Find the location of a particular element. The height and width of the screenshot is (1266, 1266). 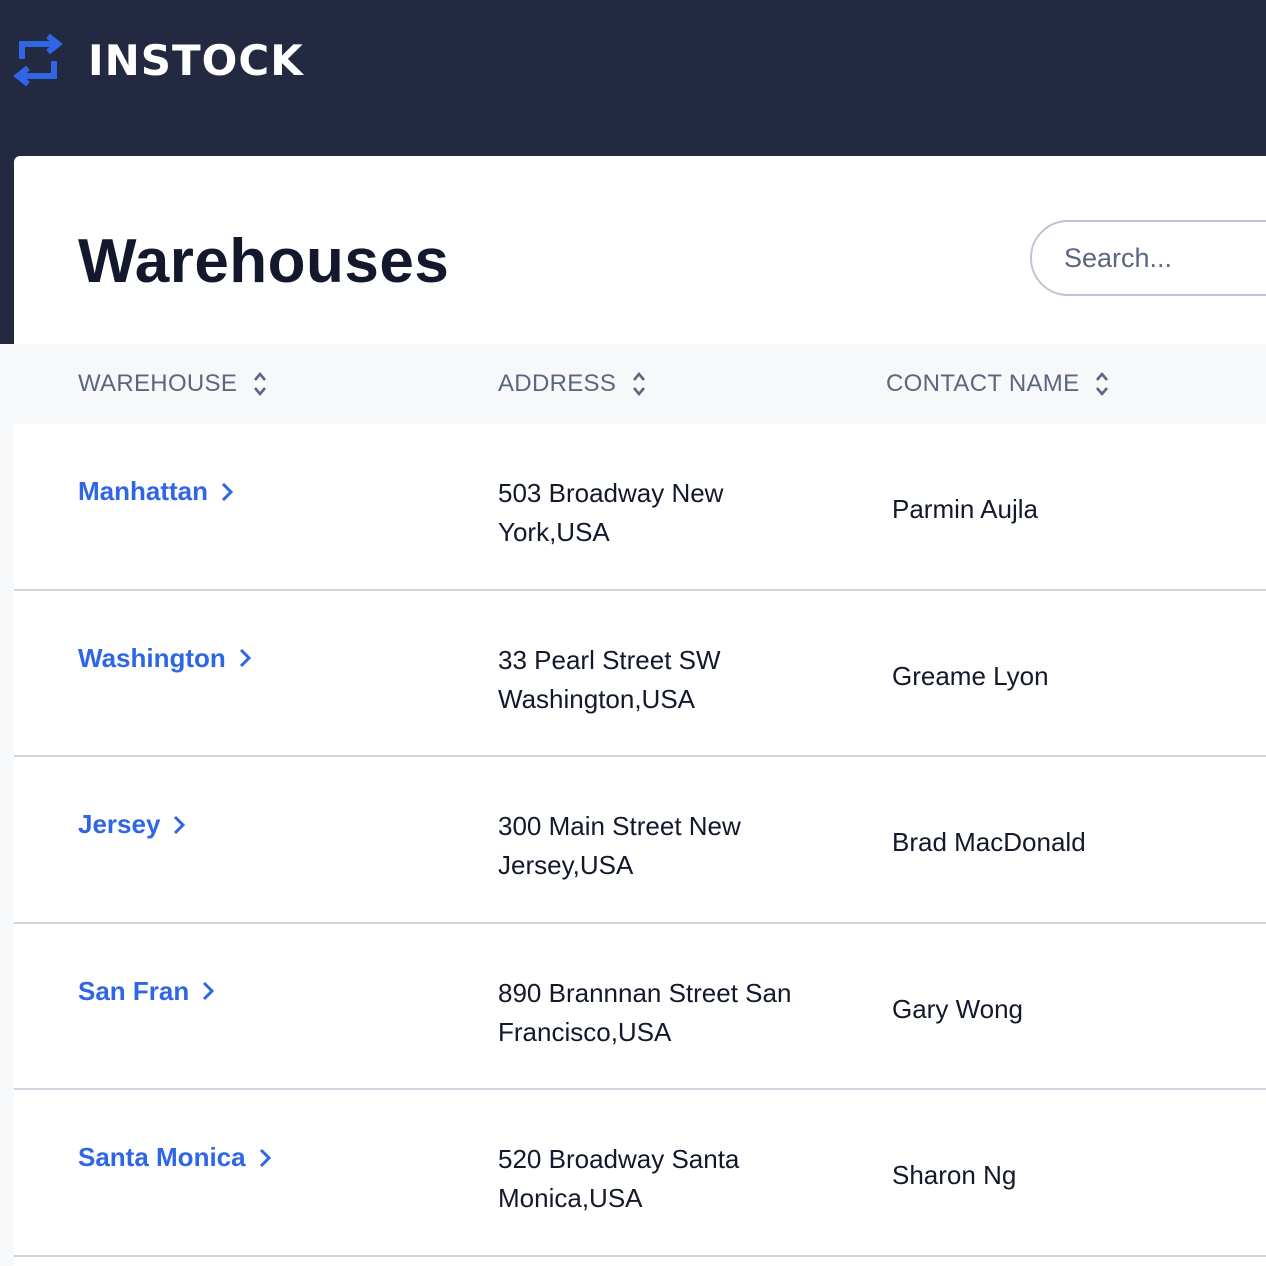

contact-name: Brad MacDonald is located at coordinates (989, 842).